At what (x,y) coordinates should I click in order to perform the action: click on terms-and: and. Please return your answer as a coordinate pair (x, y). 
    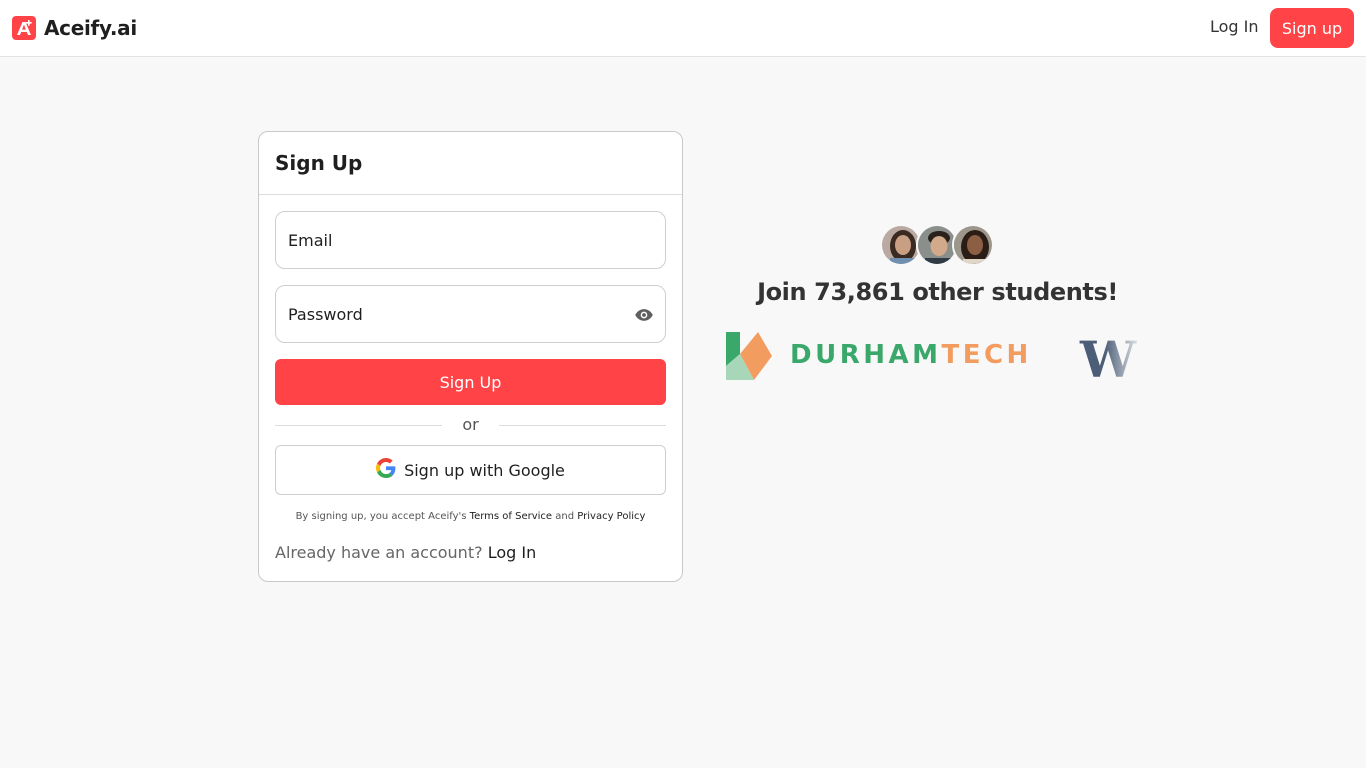
    Looking at the image, I should click on (565, 516).